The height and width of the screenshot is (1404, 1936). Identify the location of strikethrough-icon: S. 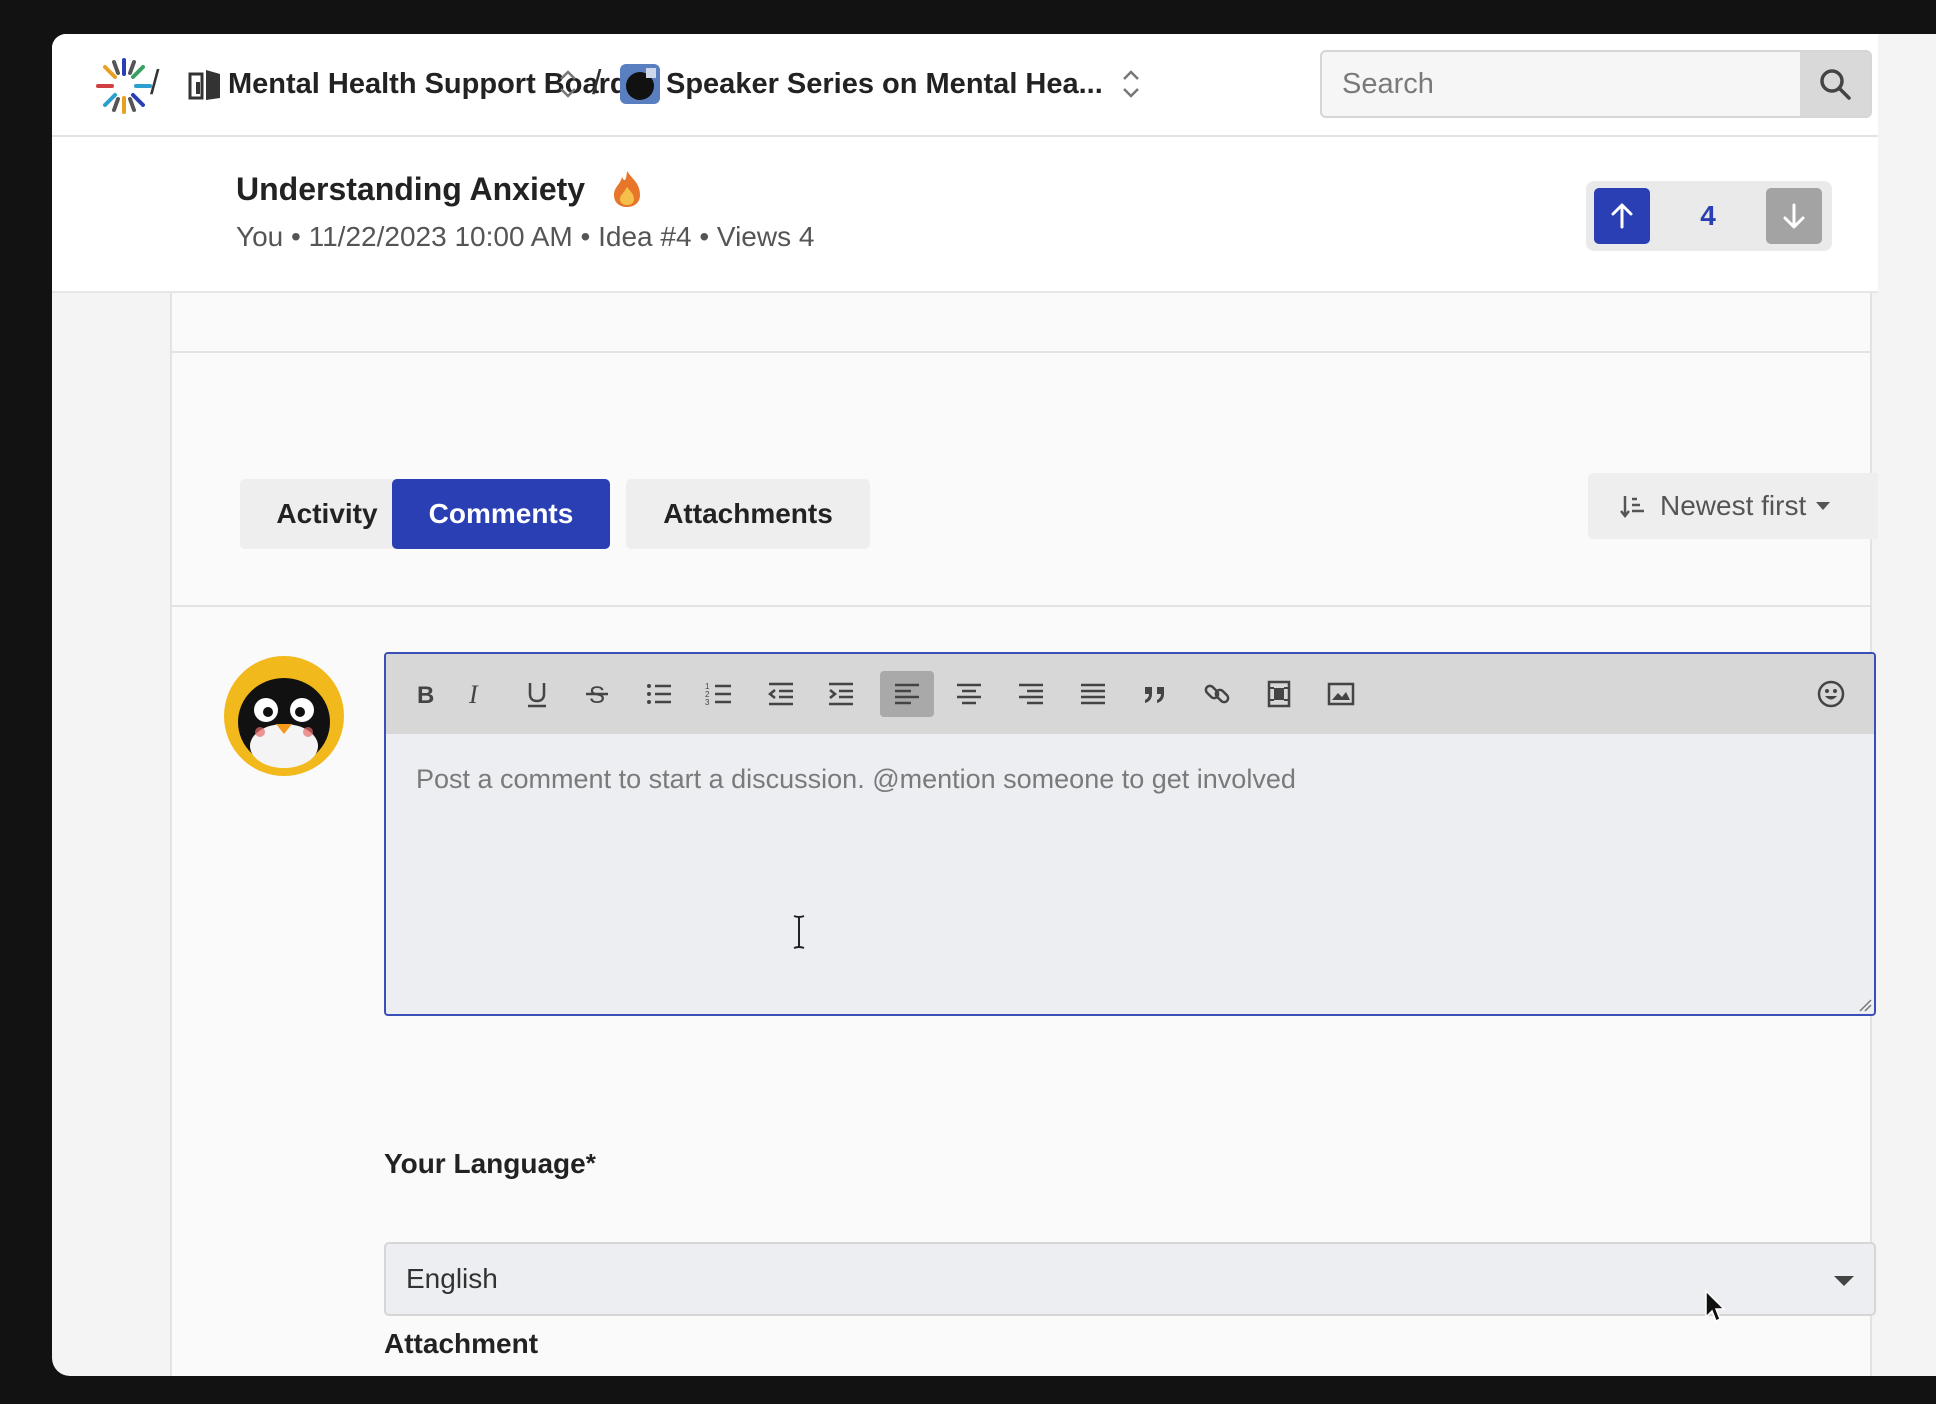
(597, 695).